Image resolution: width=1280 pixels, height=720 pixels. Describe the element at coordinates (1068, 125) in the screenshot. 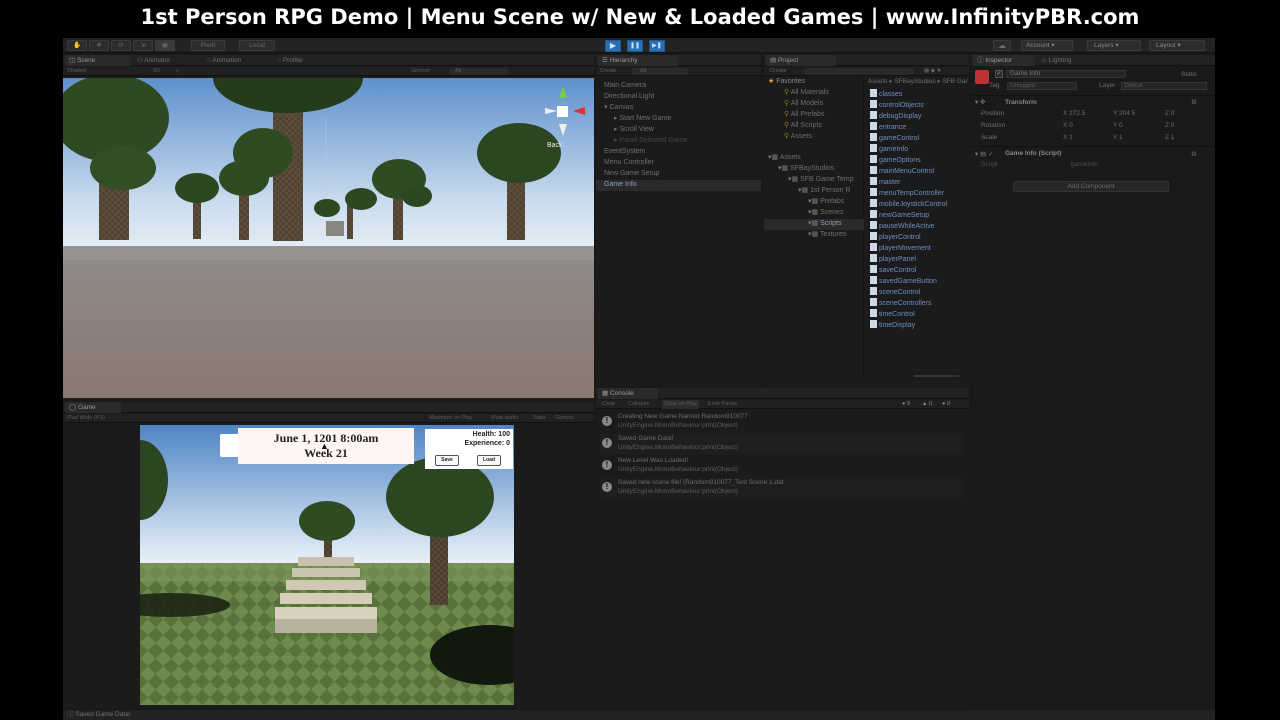

I see `rotation-x-field: X 0` at that location.